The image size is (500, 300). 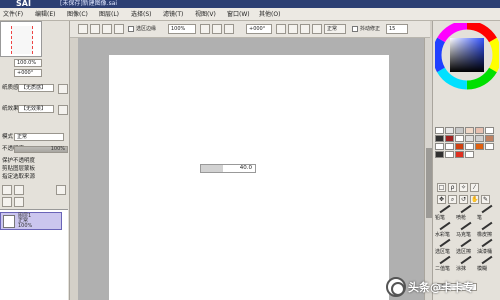 What do you see at coordinates (487, 243) in the screenshot?
I see `bucket-icon` at bounding box center [487, 243].